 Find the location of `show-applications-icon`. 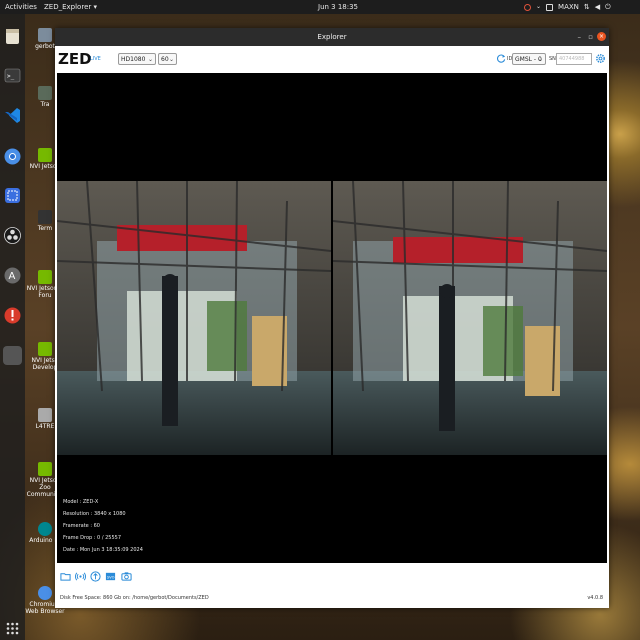

show-applications-icon is located at coordinates (12, 628).